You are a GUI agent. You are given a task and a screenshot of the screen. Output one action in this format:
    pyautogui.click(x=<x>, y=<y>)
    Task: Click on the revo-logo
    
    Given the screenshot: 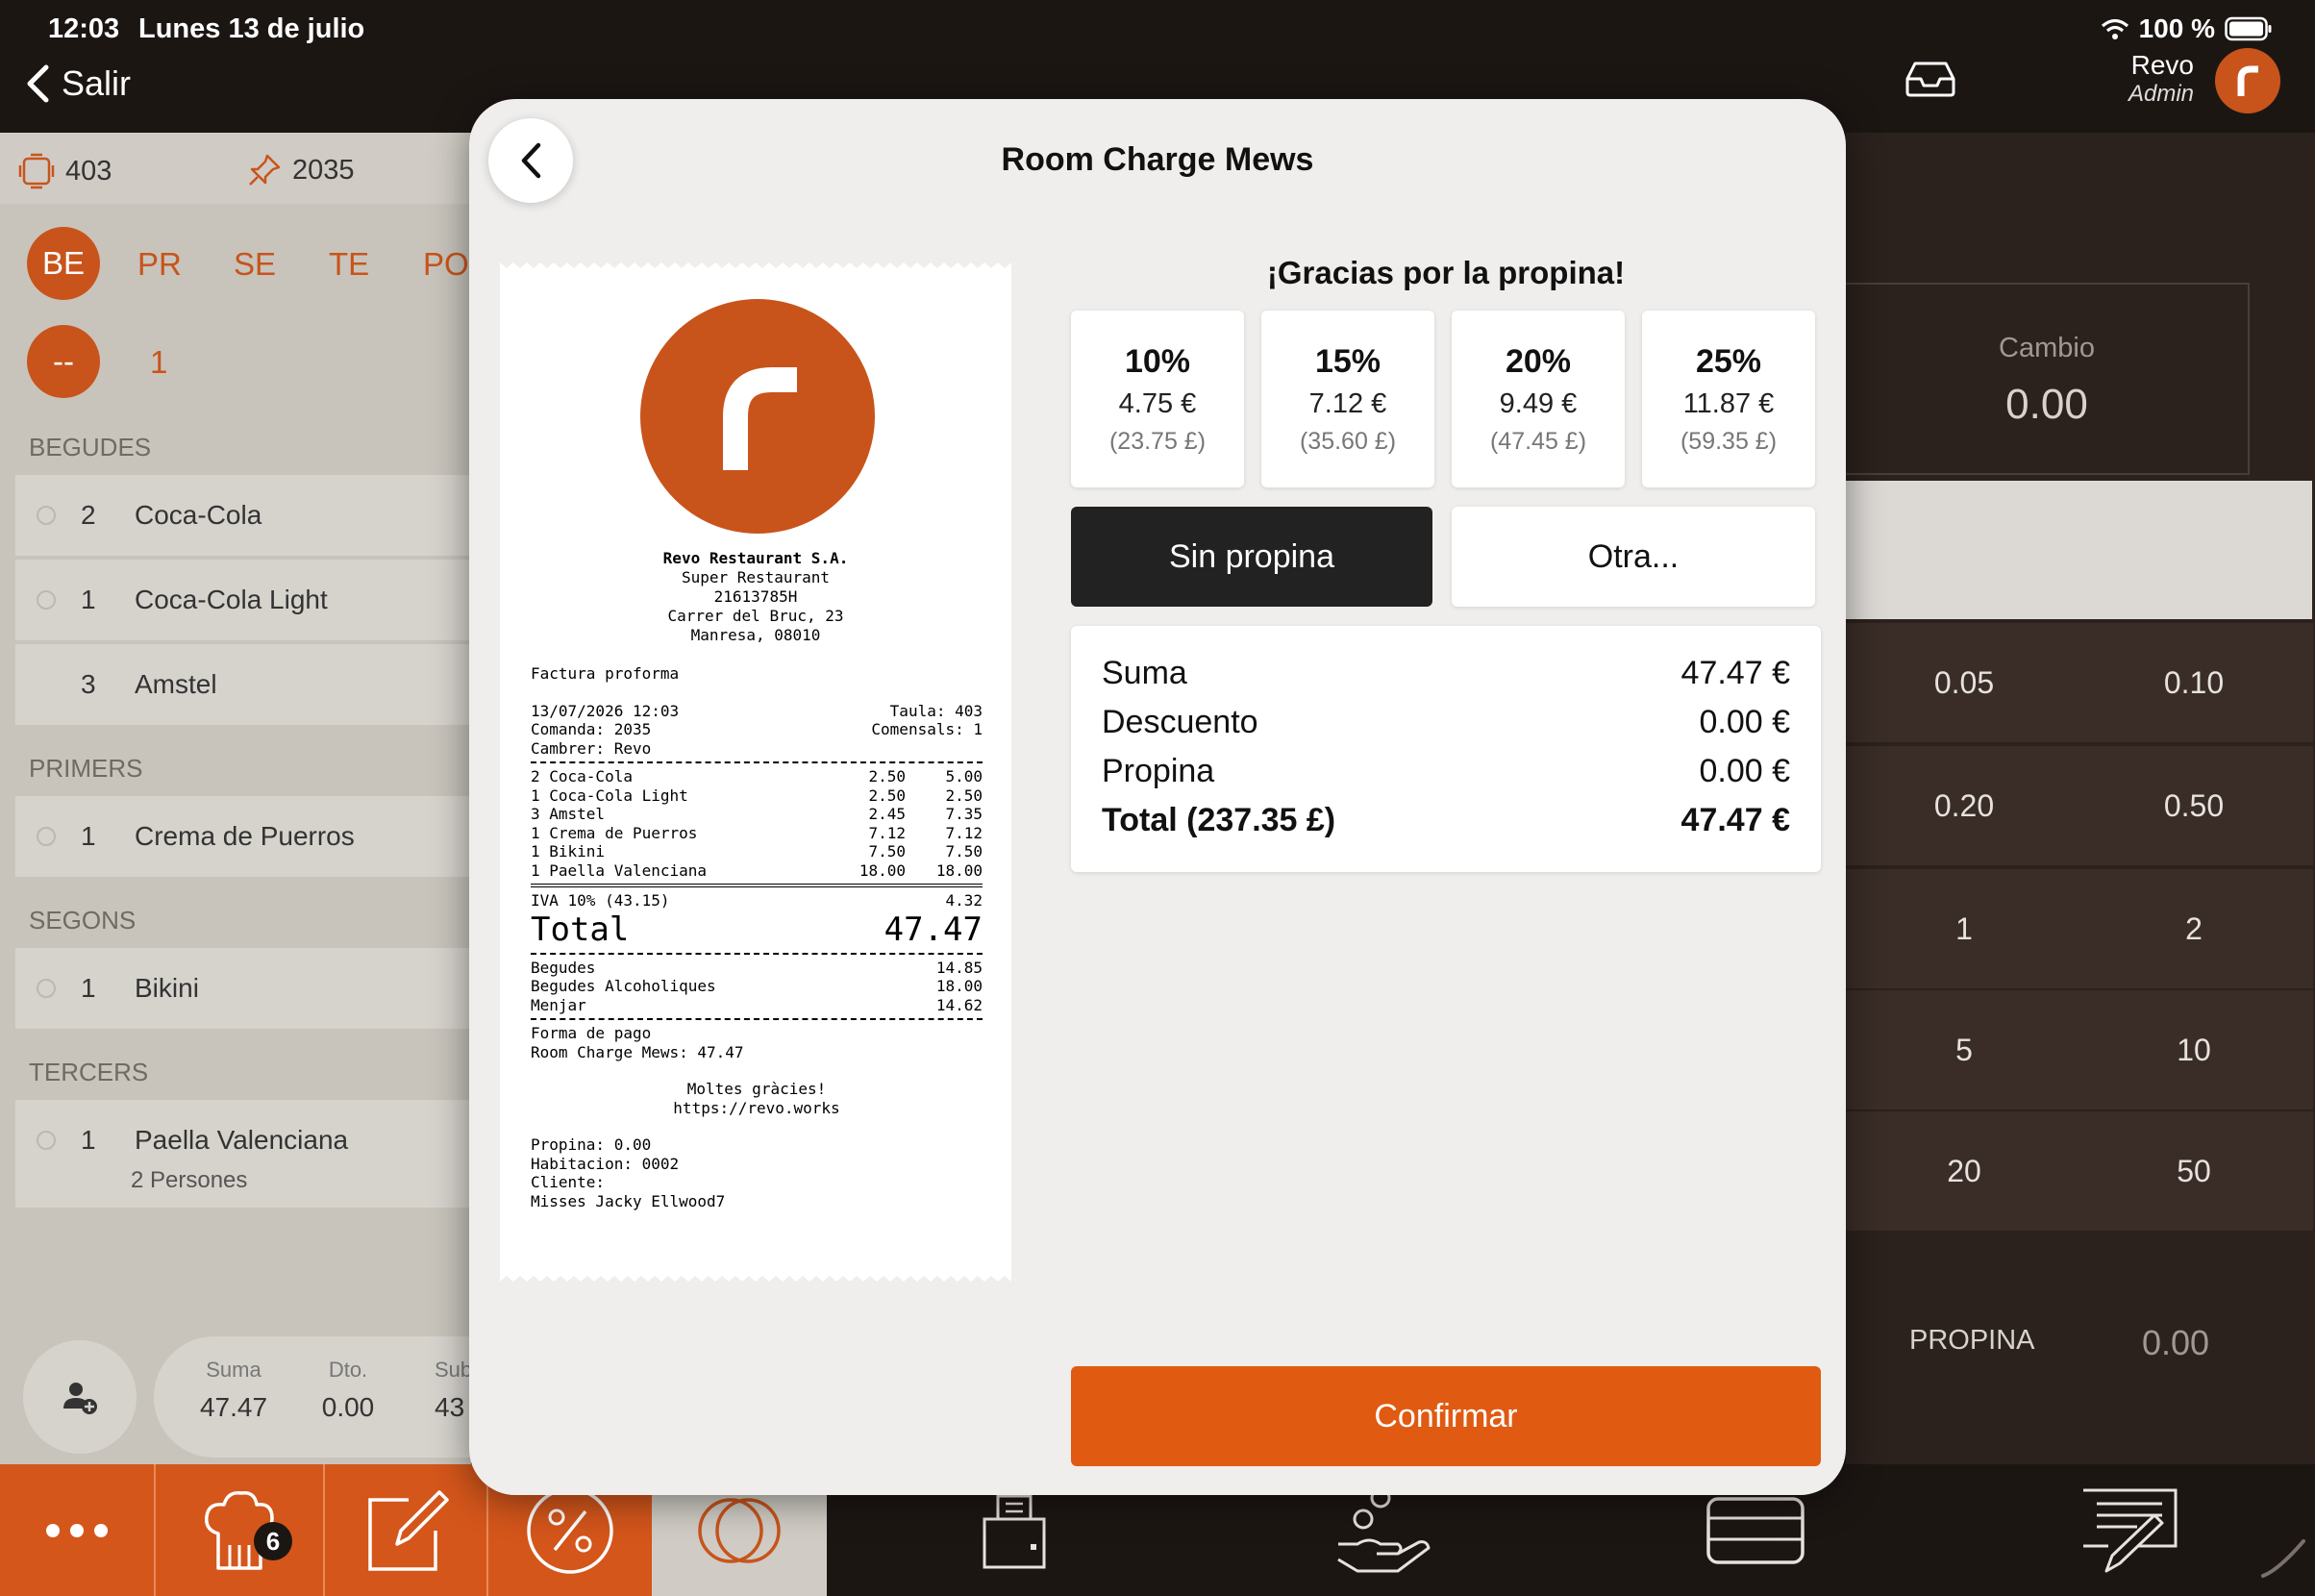 What is the action you would take?
    pyautogui.click(x=757, y=417)
    